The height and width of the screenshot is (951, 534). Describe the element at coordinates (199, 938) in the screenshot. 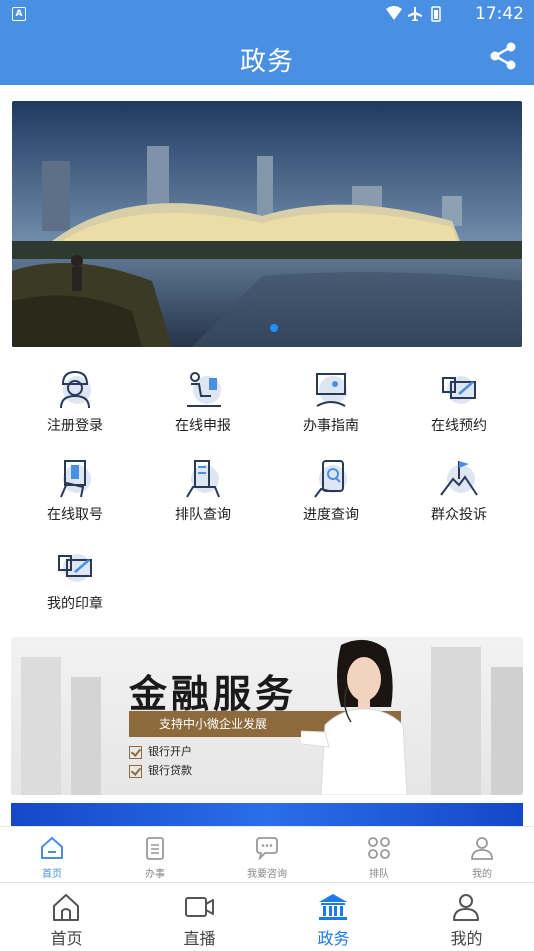

I see `nav-label: 直播` at that location.